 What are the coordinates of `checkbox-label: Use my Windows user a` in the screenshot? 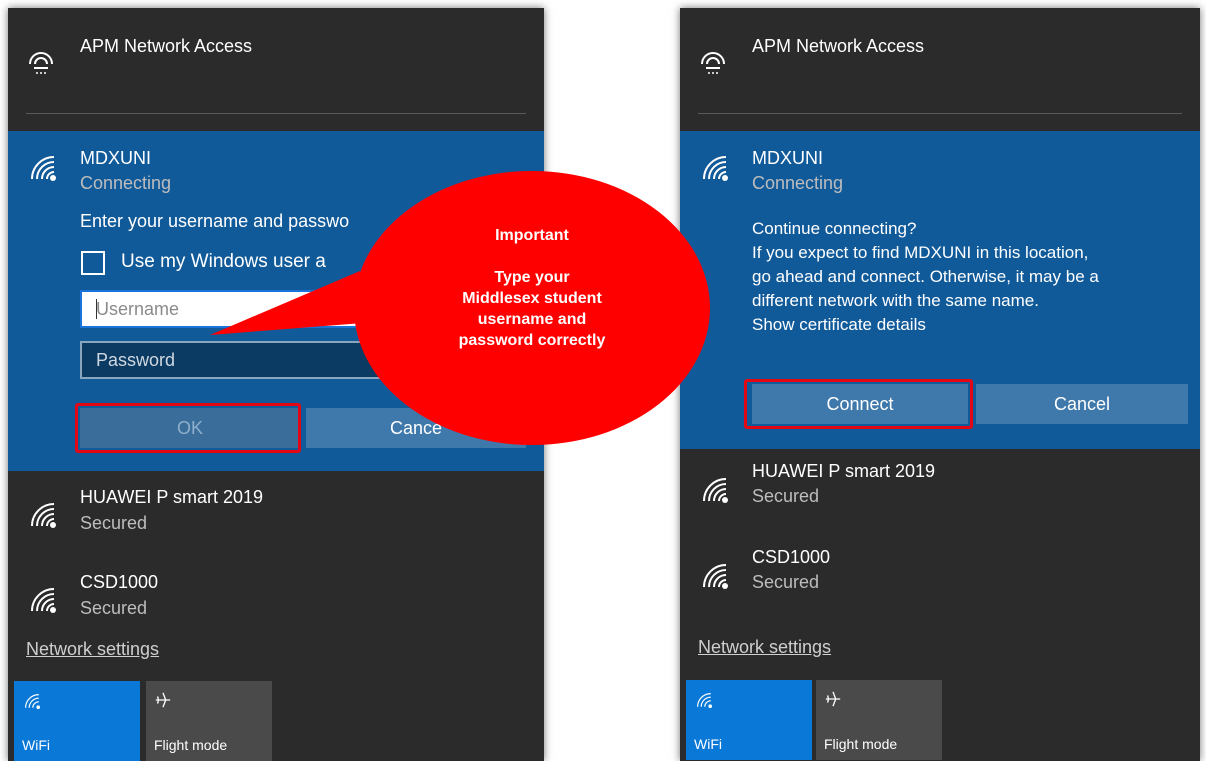 It's located at (223, 261).